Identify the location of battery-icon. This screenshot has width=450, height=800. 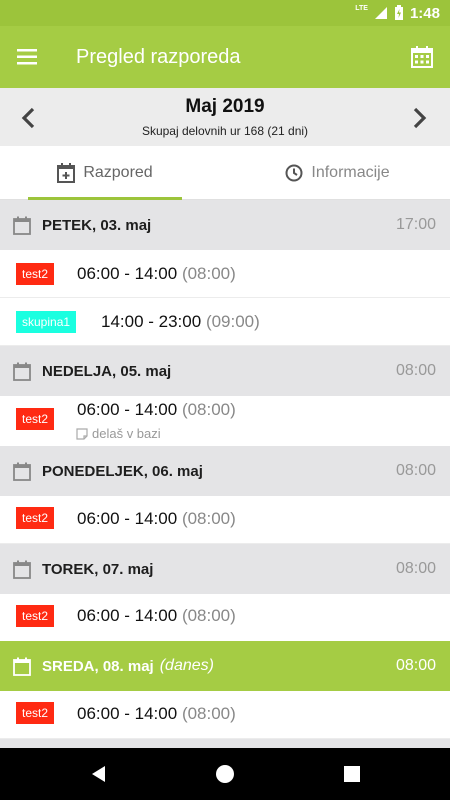
(398, 12).